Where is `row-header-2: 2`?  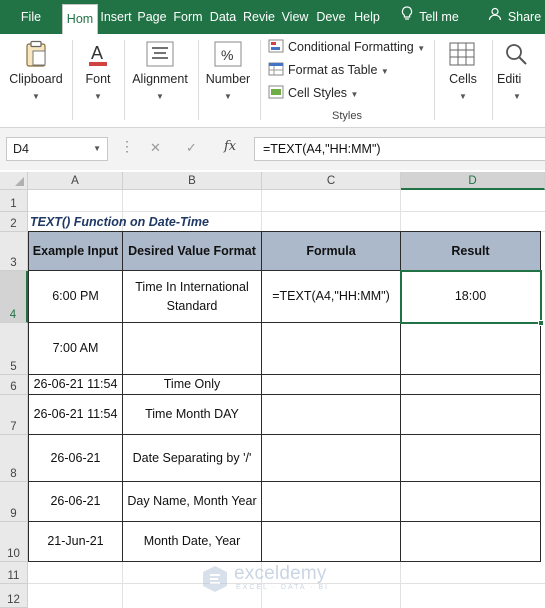 row-header-2: 2 is located at coordinates (14, 222).